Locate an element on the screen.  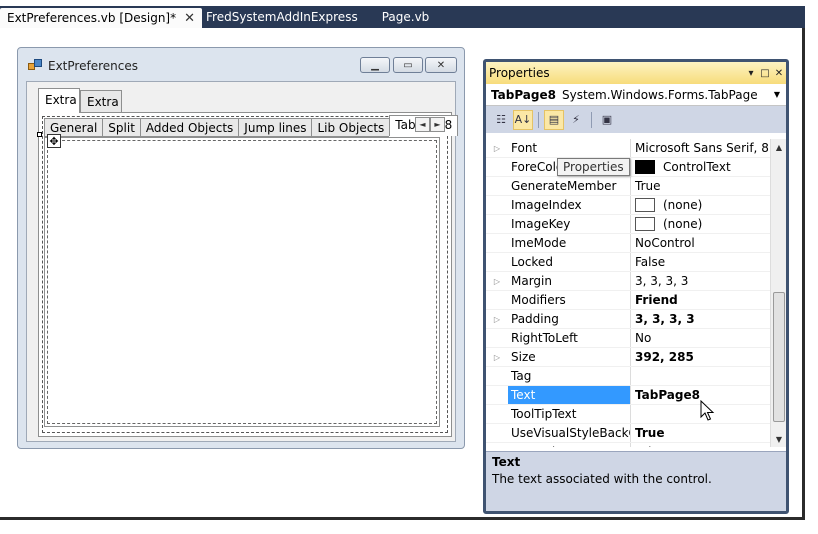
property-name: Margin is located at coordinates (569, 281).